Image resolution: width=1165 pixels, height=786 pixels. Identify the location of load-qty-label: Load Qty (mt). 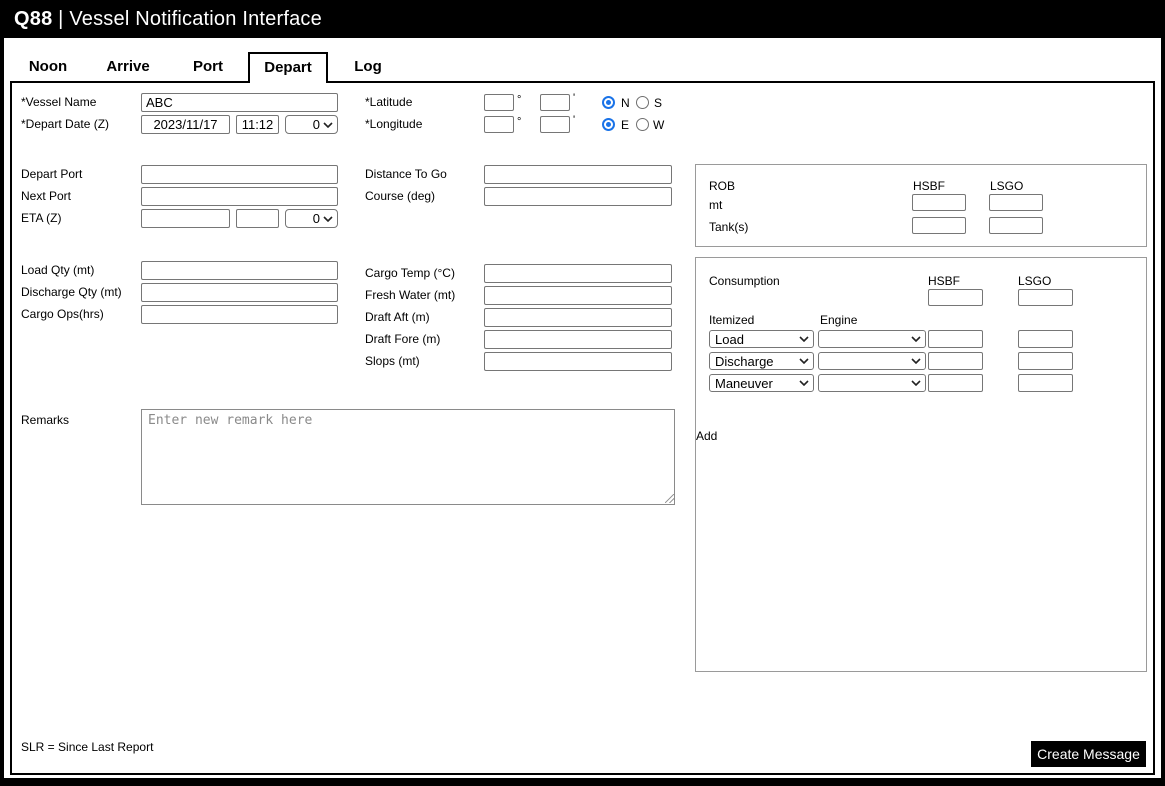
(58, 270).